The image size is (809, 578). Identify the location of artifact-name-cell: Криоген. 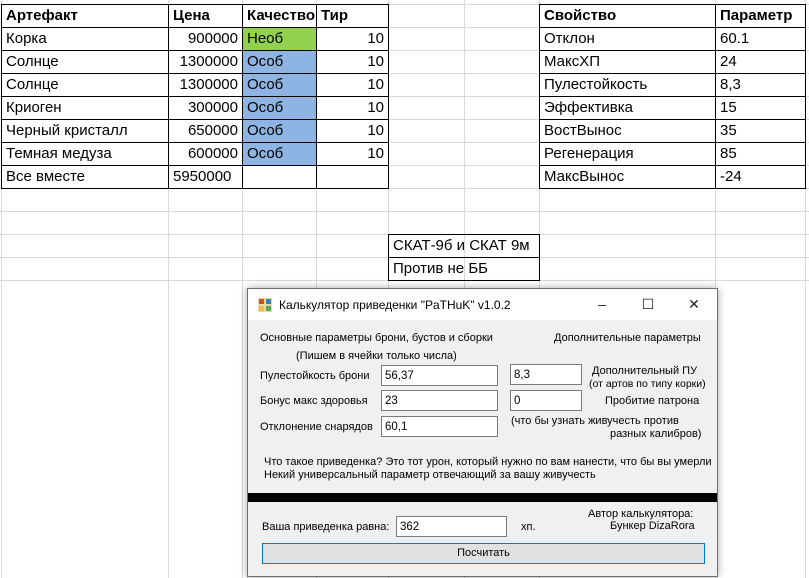
(85, 108).